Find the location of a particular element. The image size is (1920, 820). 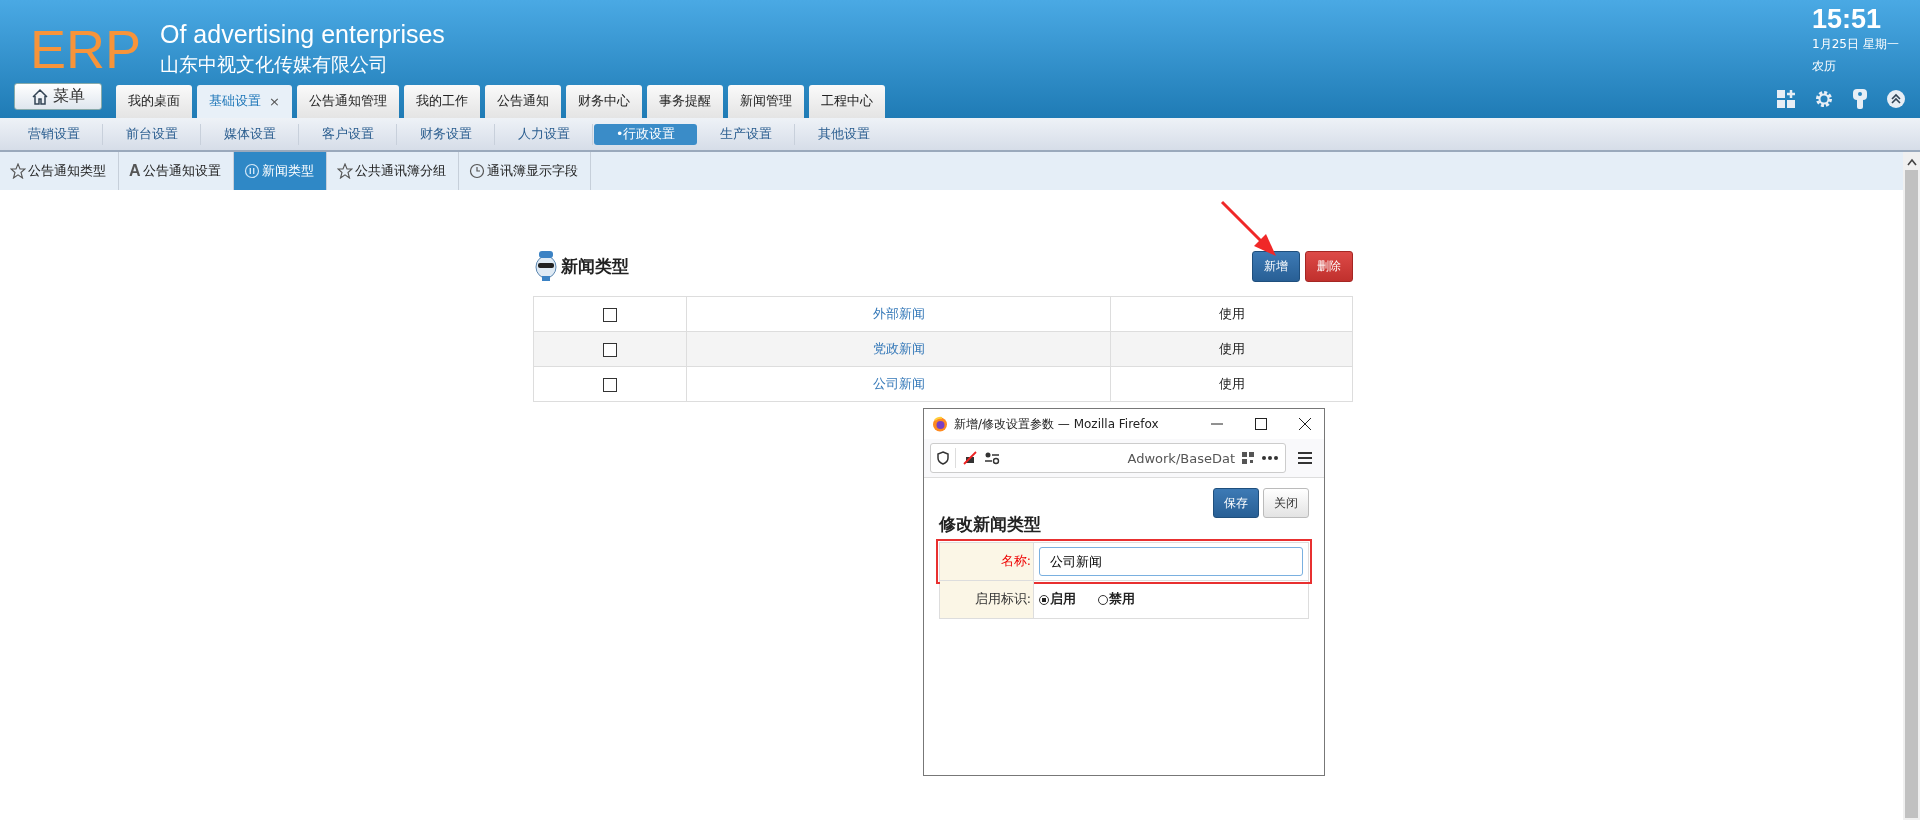

vertical-scrollbar is located at coordinates (1911, 486).